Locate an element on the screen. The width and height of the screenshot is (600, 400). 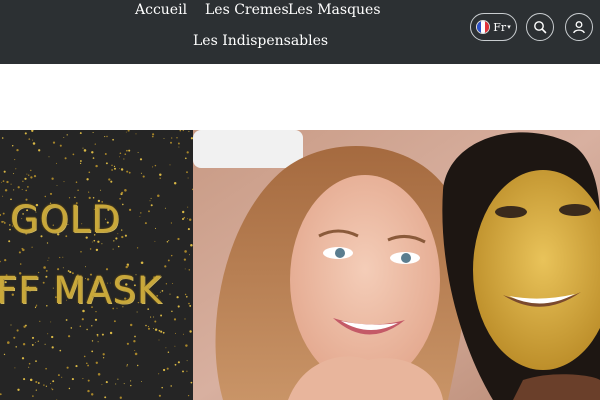
nav-link-accueil: Accueil is located at coordinates (161, 10).